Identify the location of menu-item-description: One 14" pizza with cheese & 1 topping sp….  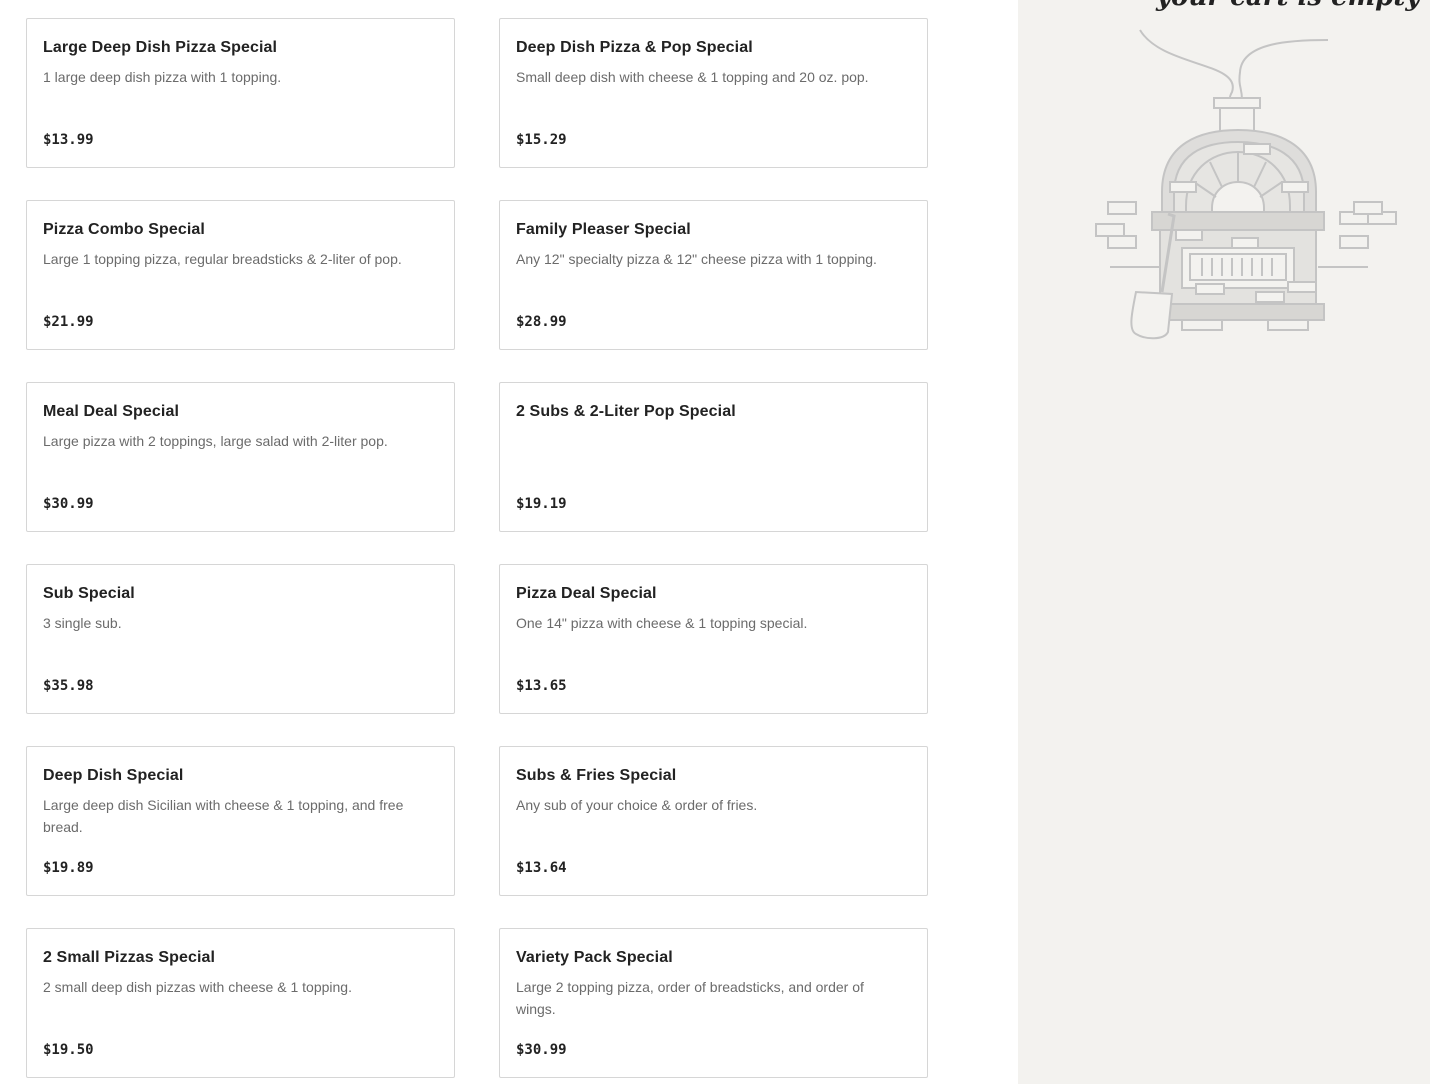
(662, 623).